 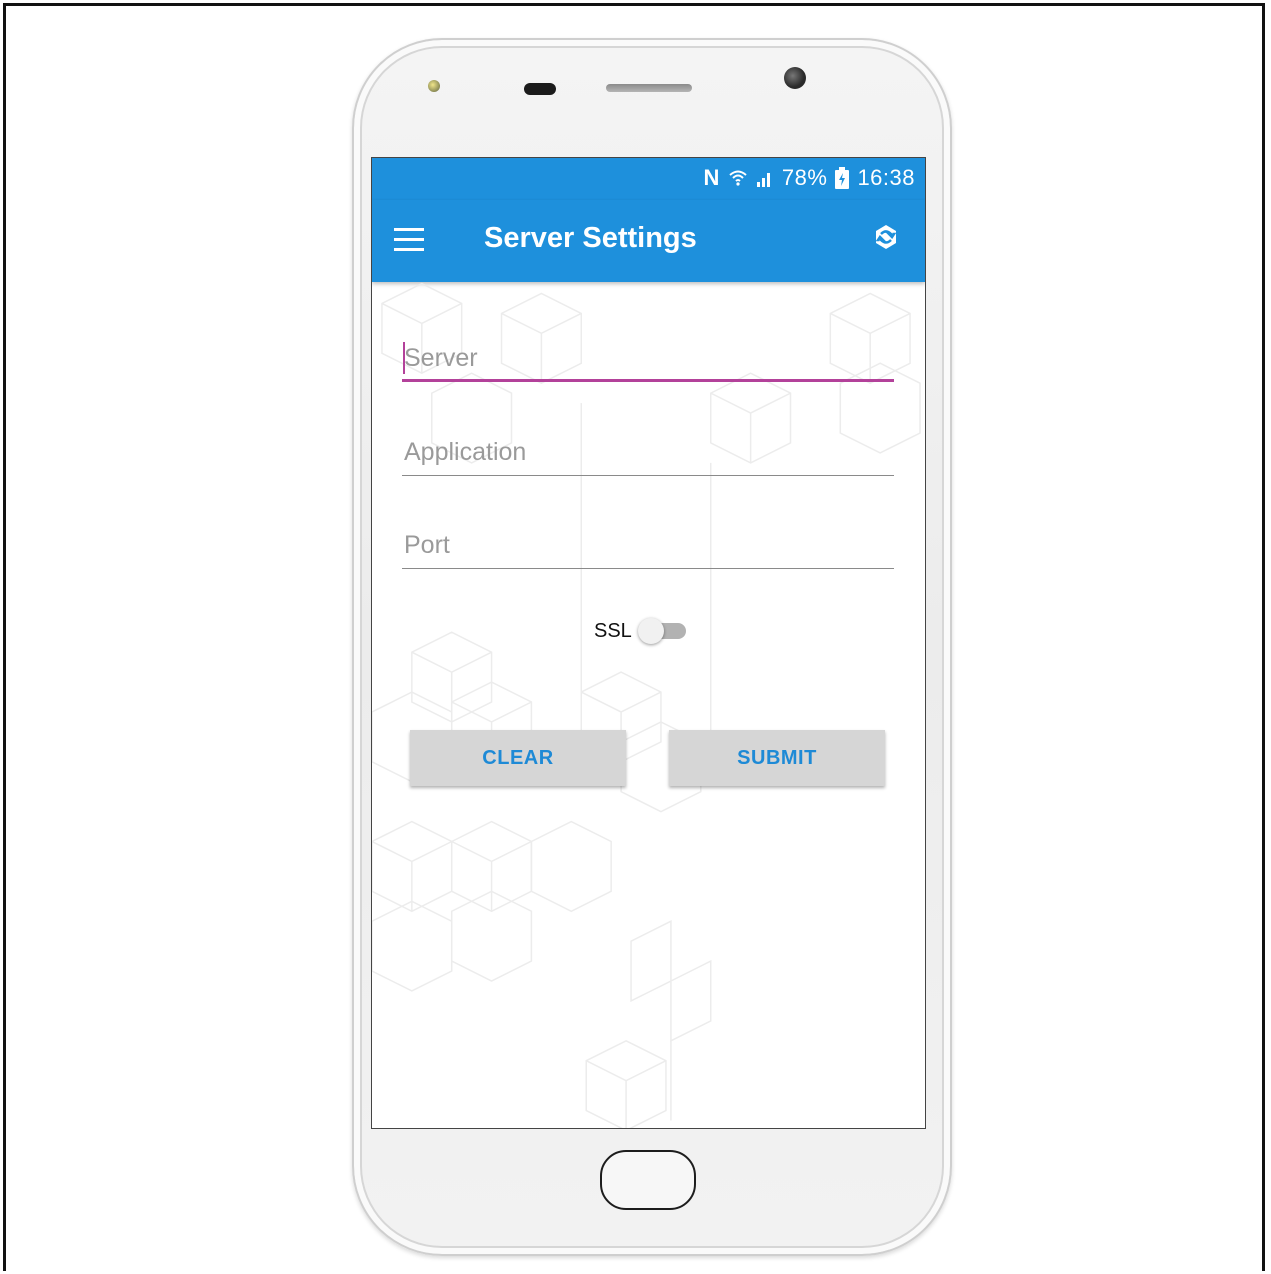 What do you see at coordinates (648, 1180) in the screenshot?
I see `home-button` at bounding box center [648, 1180].